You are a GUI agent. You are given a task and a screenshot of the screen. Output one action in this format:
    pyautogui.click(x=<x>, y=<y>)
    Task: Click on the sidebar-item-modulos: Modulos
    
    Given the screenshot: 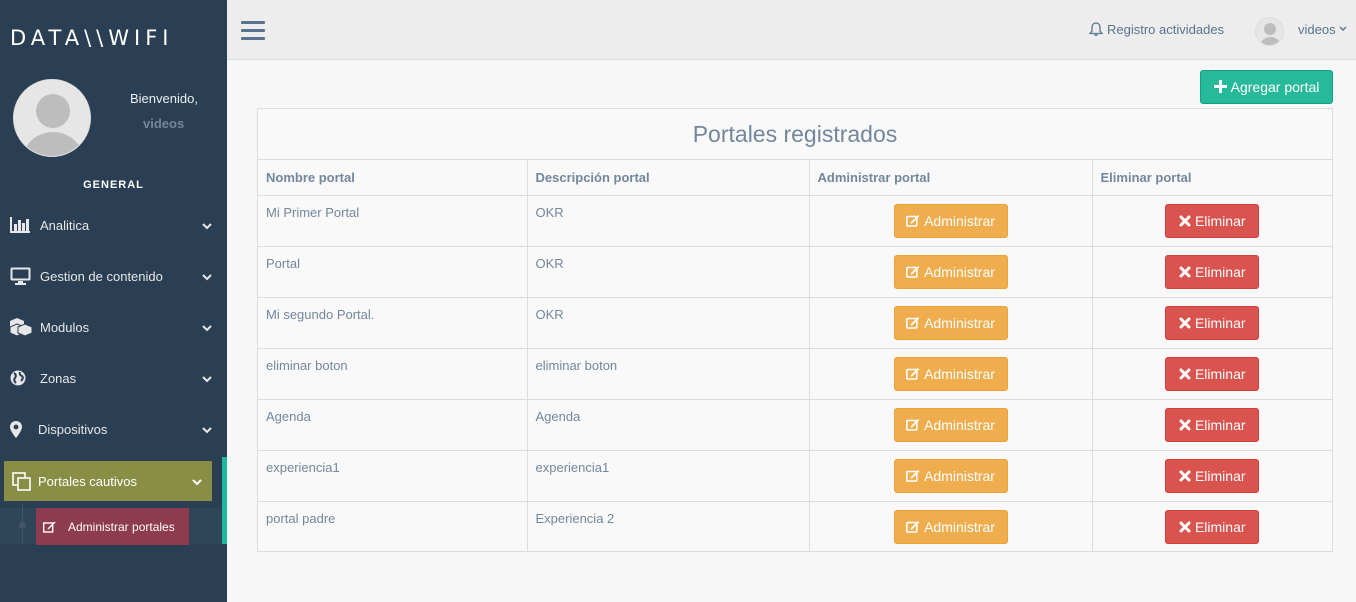 What is the action you would take?
    pyautogui.click(x=111, y=327)
    